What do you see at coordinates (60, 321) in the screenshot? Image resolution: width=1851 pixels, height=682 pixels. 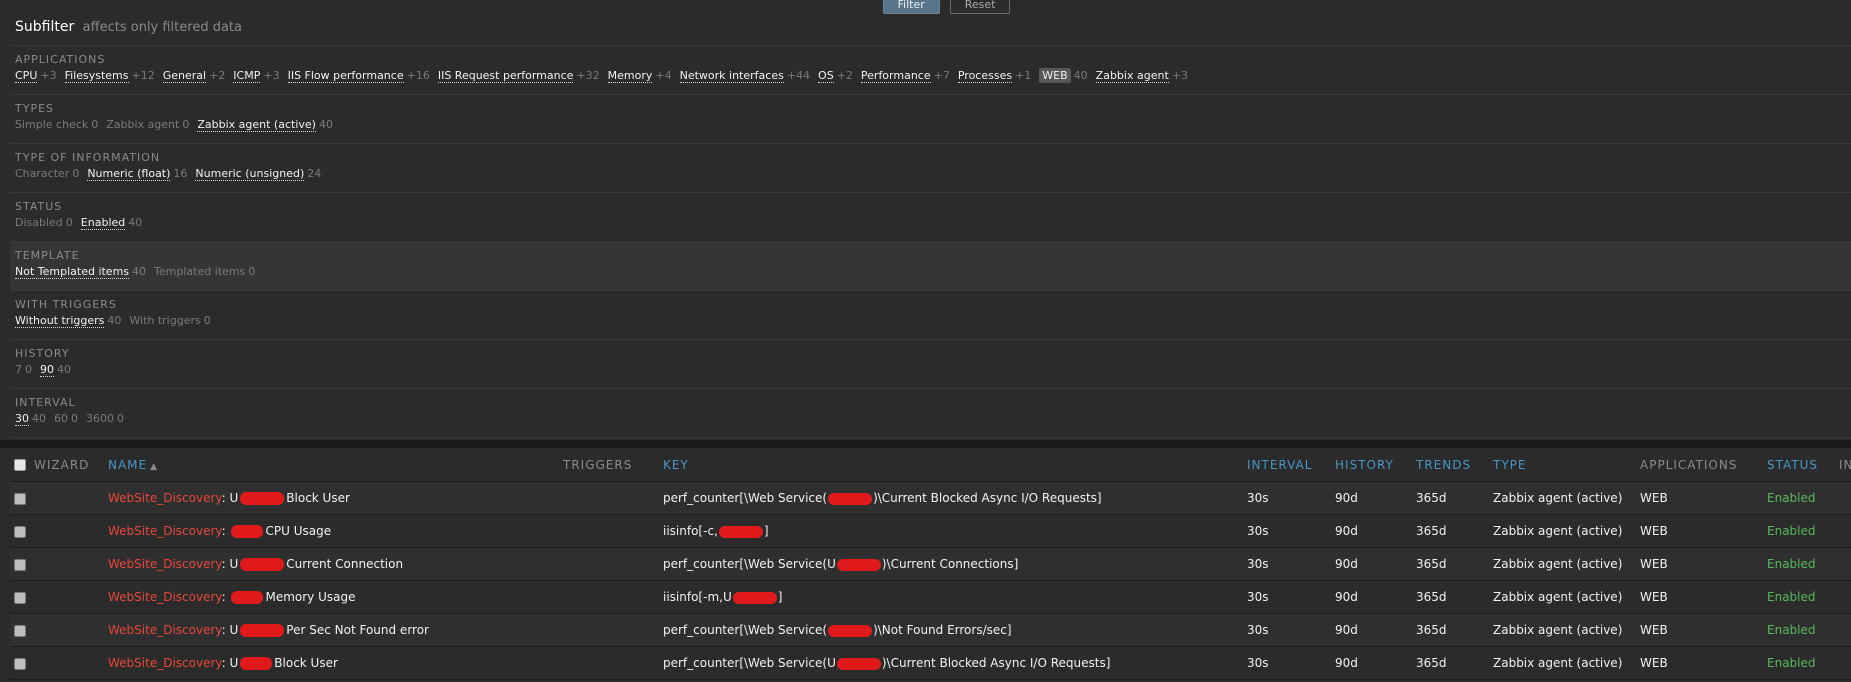 I see `subfilter-item-label: Without triggers` at bounding box center [60, 321].